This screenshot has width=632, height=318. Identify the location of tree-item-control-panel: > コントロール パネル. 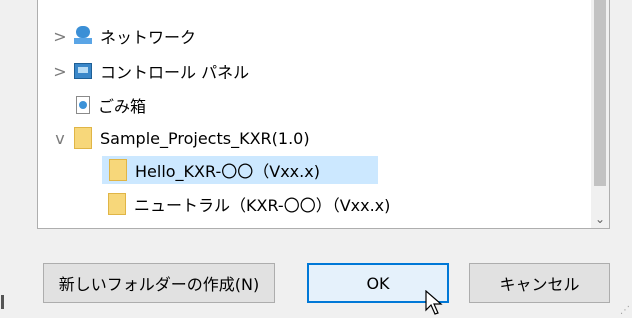
(150, 71).